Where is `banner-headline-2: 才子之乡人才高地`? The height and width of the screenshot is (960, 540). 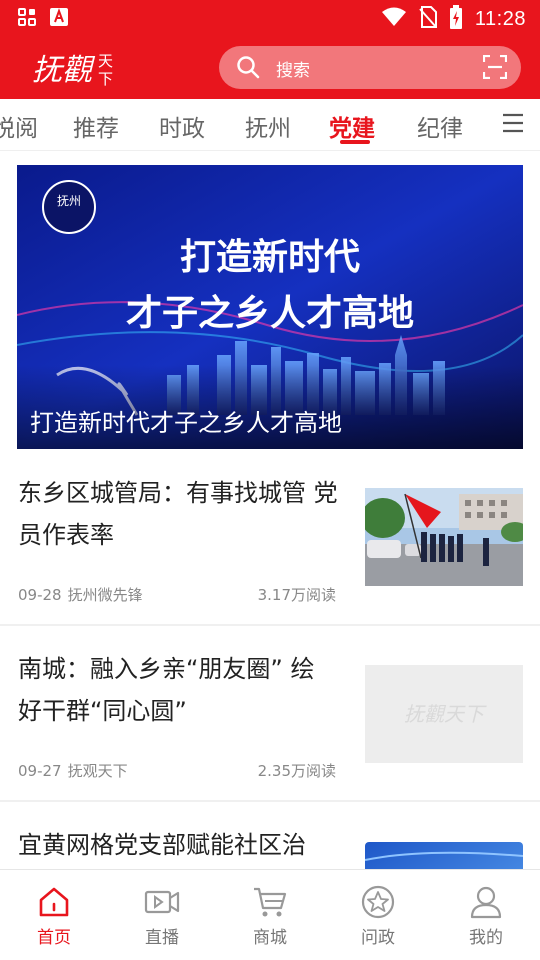
banner-headline-2: 才子之乡人才高地 is located at coordinates (270, 313).